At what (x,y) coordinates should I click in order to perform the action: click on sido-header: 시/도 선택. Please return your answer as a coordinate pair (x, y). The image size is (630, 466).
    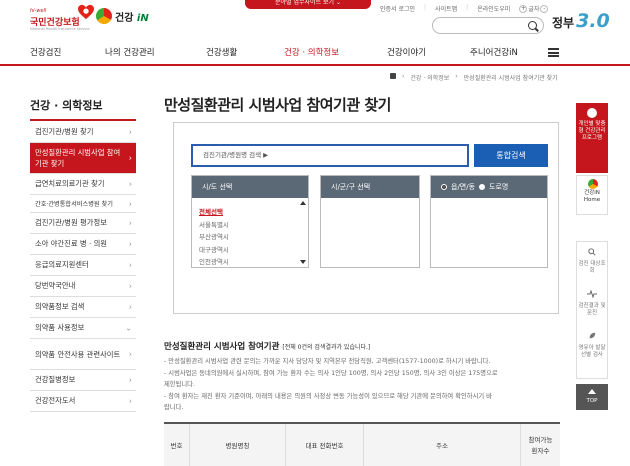
    Looking at the image, I should click on (250, 187).